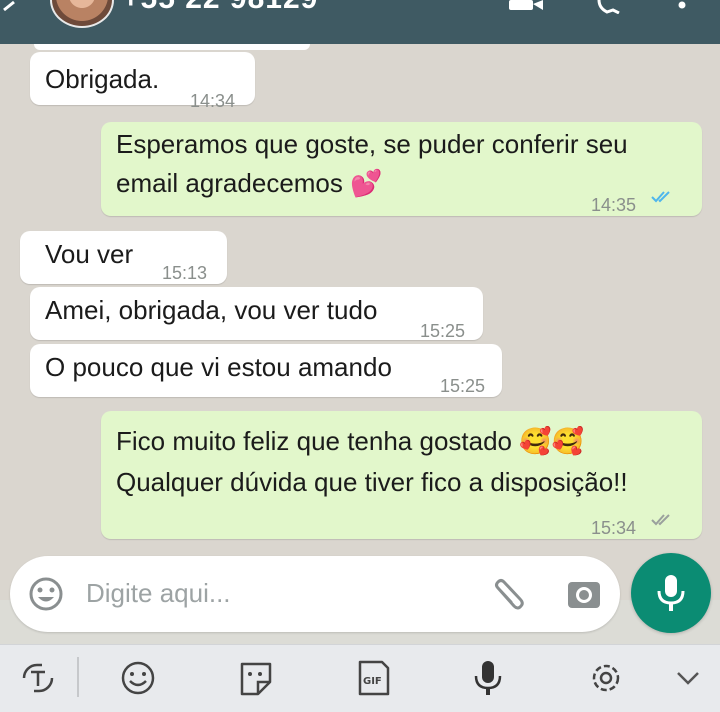 This screenshot has height=712, width=720. I want to click on previous-message-edge, so click(172, 47).